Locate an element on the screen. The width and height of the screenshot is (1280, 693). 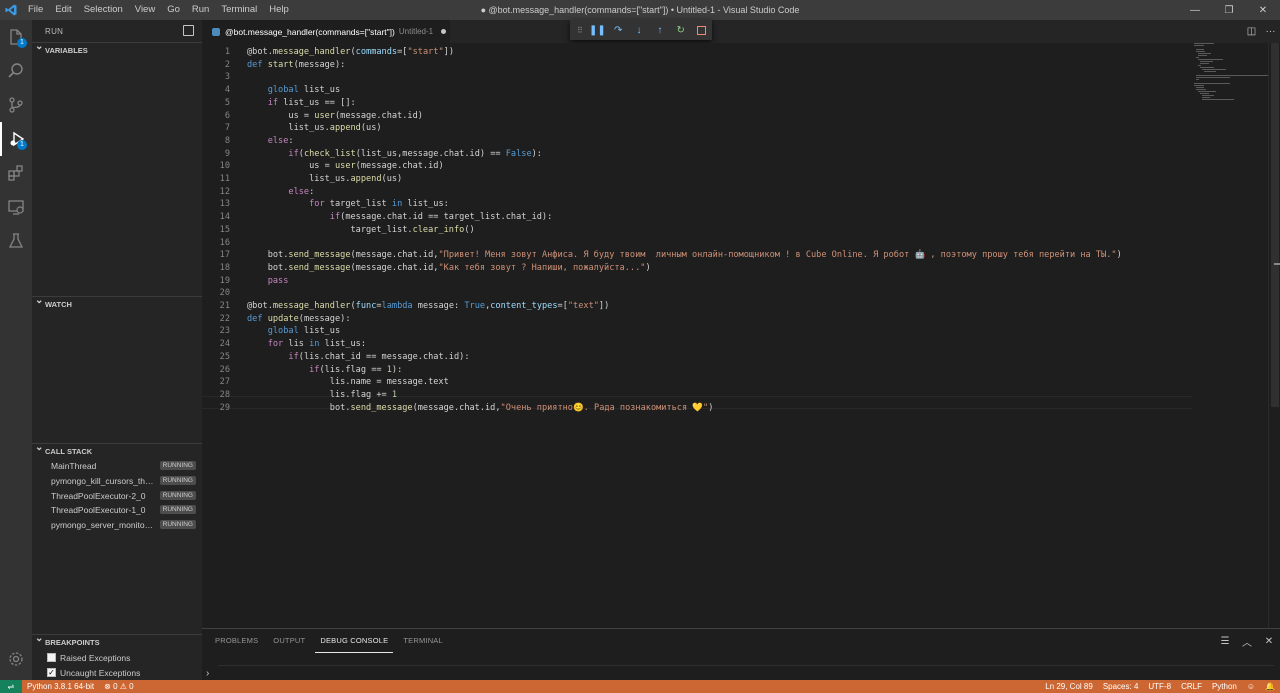
step-out-icon: ↑ is located at coordinates (659, 30).